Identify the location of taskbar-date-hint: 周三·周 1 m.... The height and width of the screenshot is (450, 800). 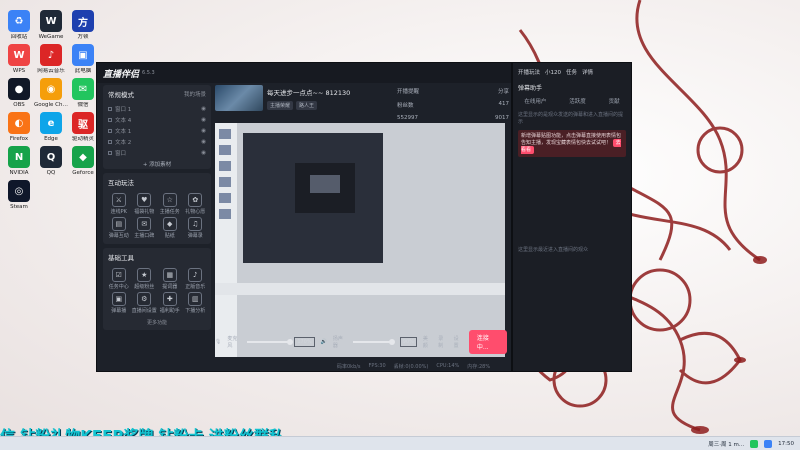
(726, 444).